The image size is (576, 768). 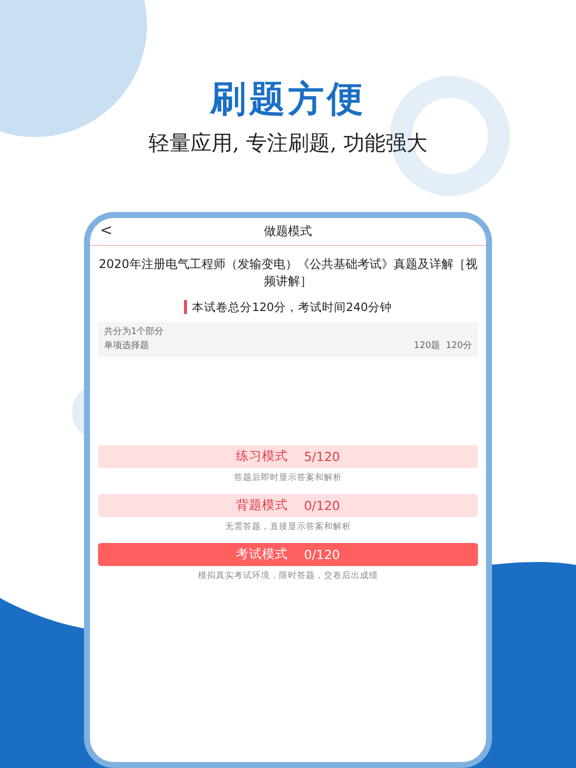 What do you see at coordinates (288, 554) in the screenshot?
I see `mode-button: 考试模式 0/120` at bounding box center [288, 554].